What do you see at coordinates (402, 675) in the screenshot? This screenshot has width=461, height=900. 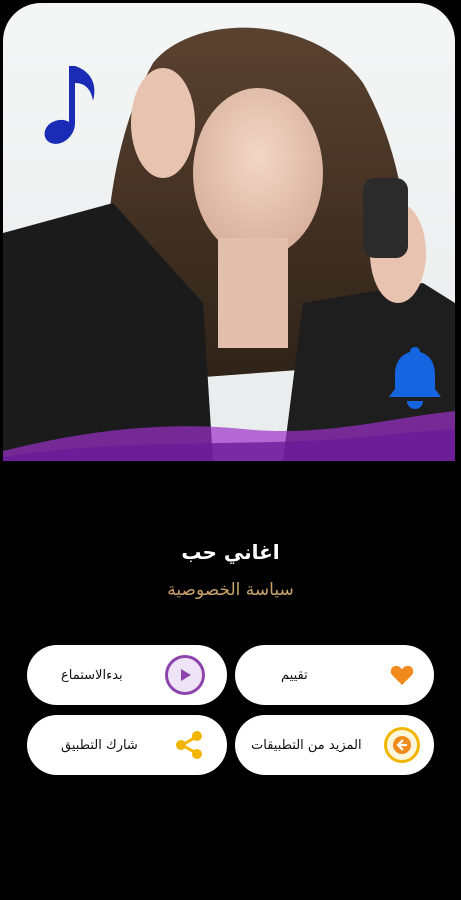 I see `heart-icon` at bounding box center [402, 675].